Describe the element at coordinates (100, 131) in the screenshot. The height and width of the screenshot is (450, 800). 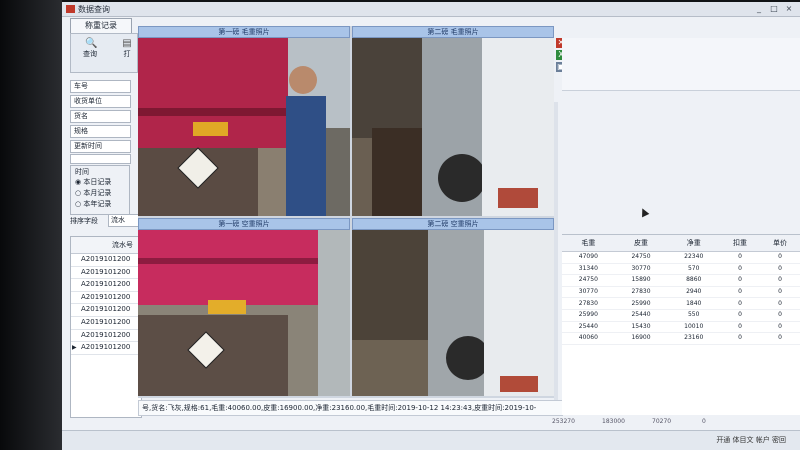
I see `field-spec: 规格` at that location.